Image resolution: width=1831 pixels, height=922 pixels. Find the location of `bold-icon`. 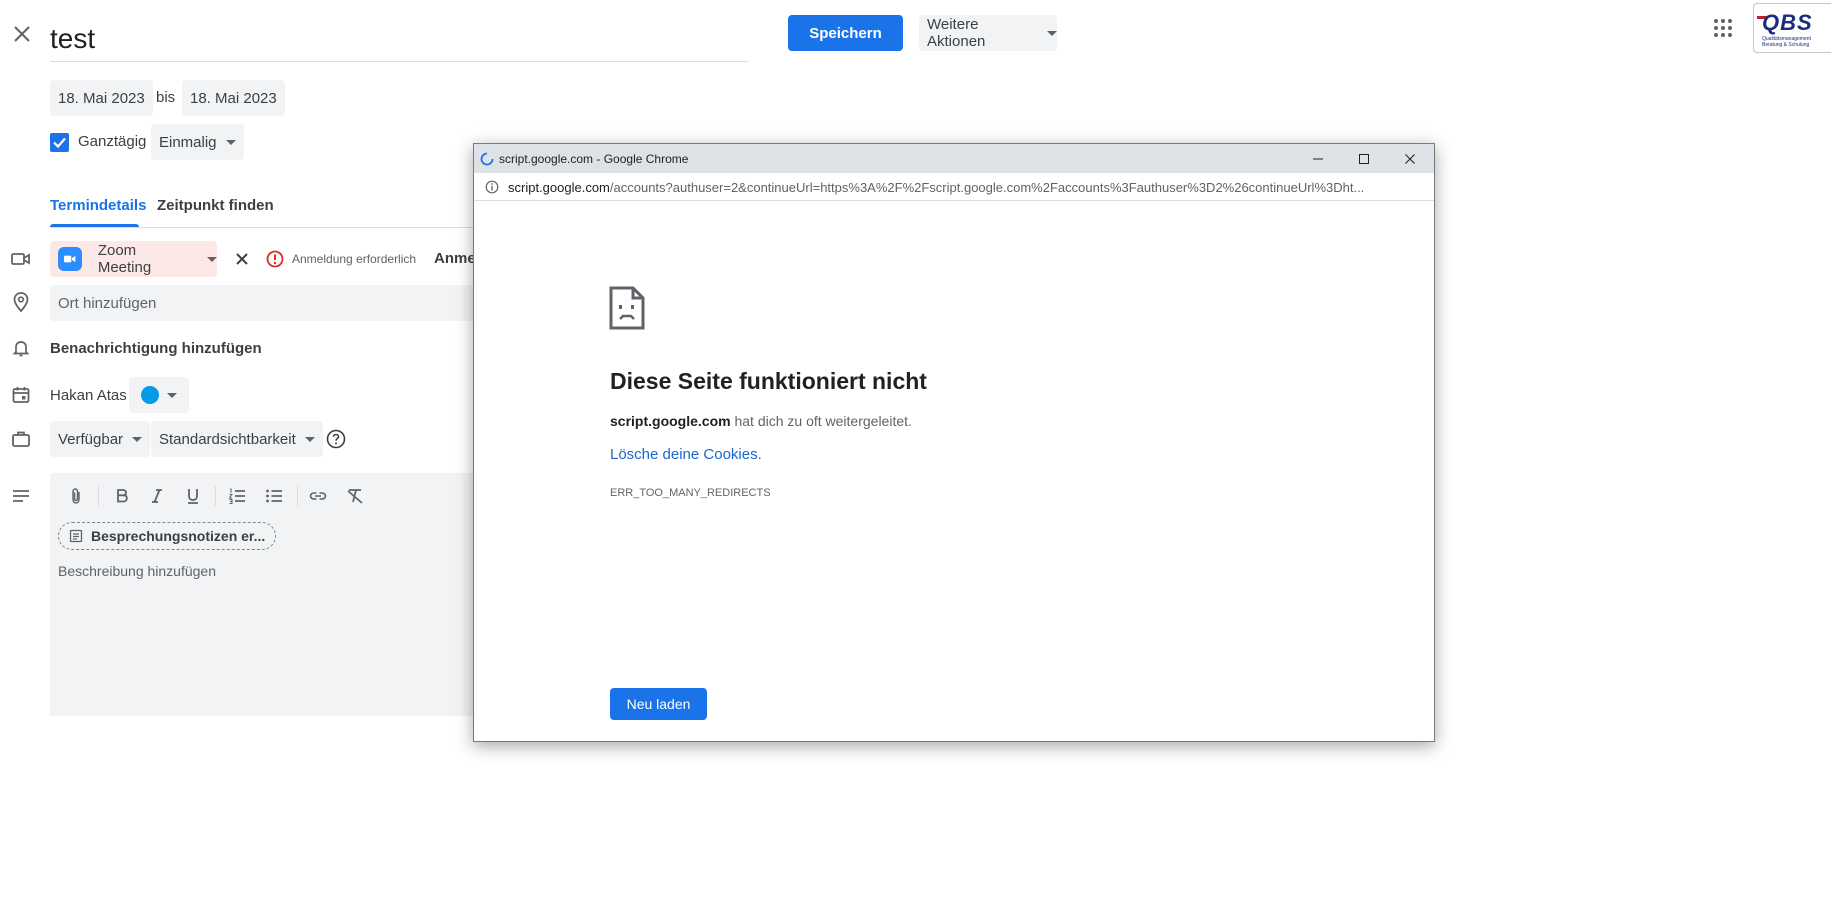

bold-icon is located at coordinates (122, 496).